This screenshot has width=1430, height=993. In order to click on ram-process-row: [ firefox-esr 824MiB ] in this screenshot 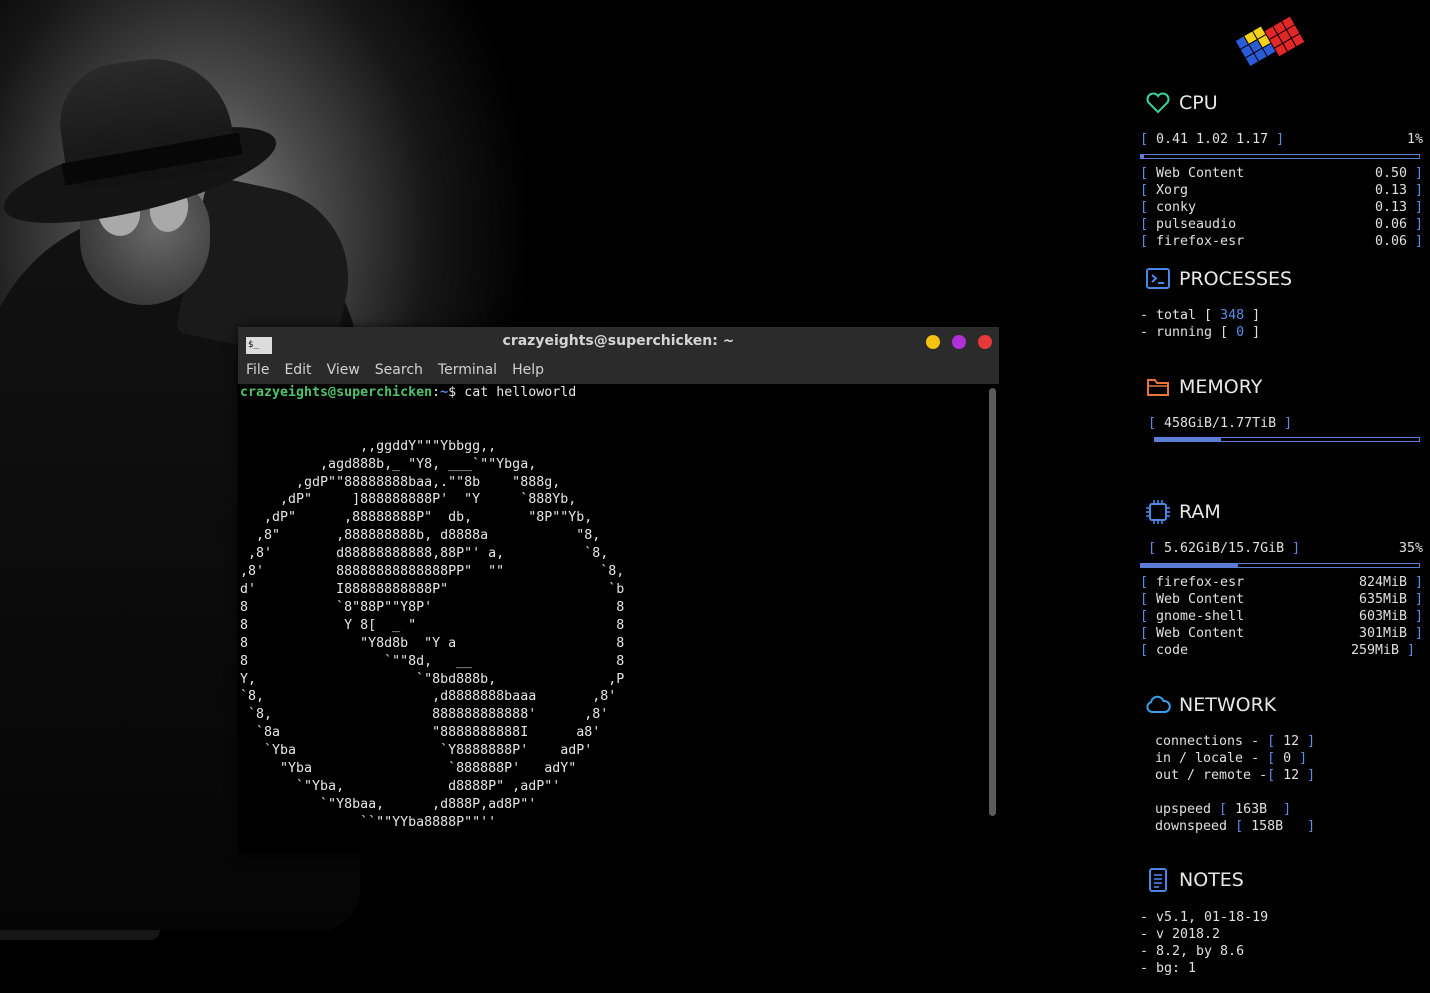, I will do `click(1281, 582)`.